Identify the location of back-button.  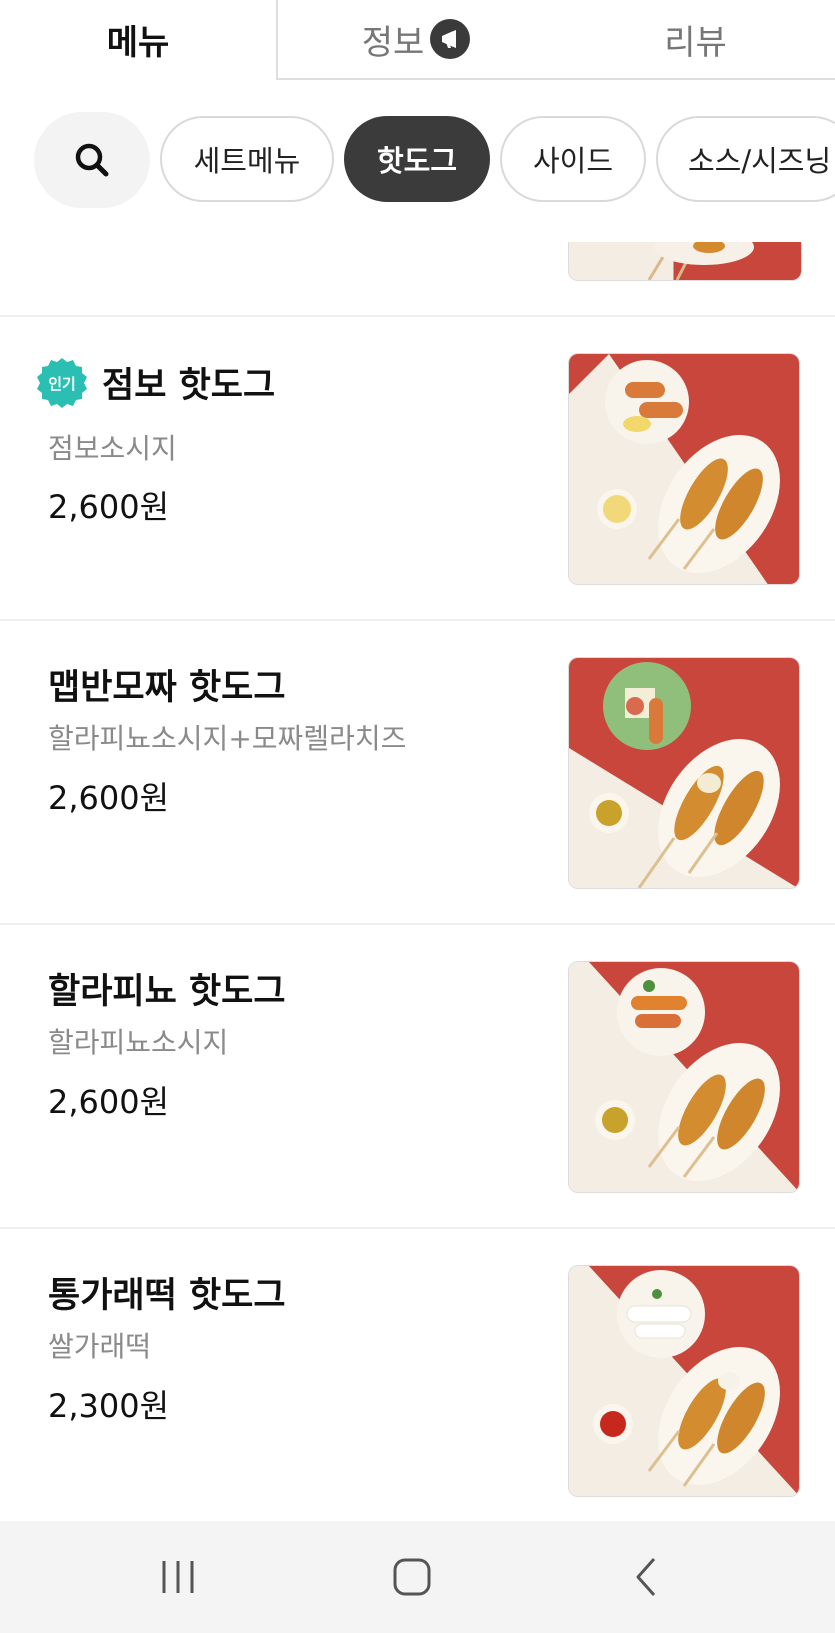
(646, 1577).